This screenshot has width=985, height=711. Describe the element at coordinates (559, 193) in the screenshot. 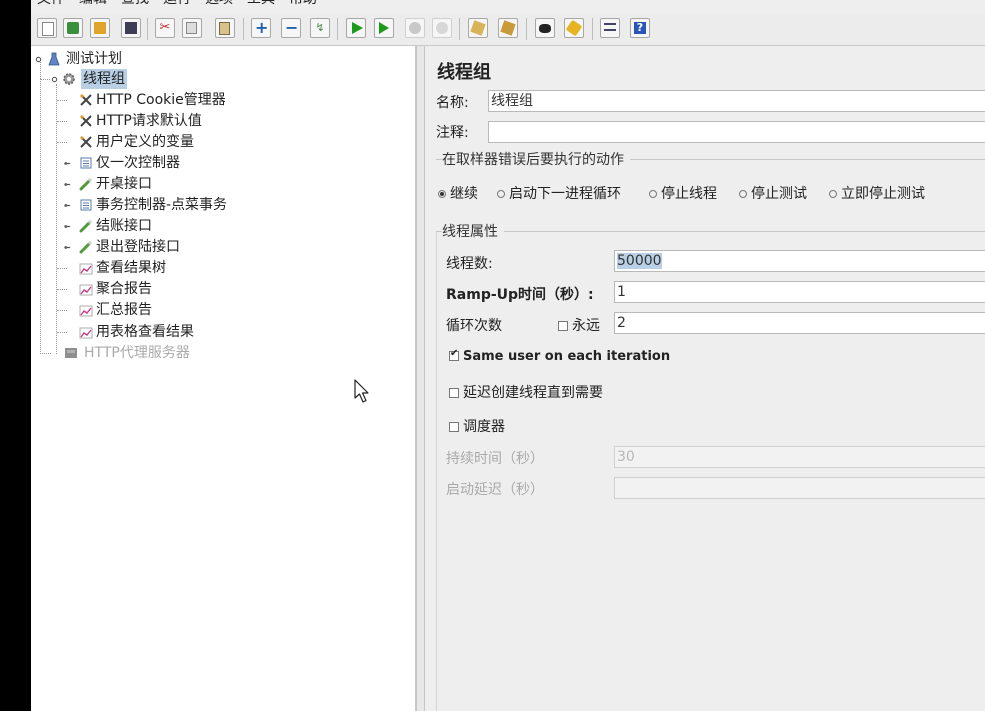

I see `radio-start-next-loop: 启动下一进程循环` at that location.